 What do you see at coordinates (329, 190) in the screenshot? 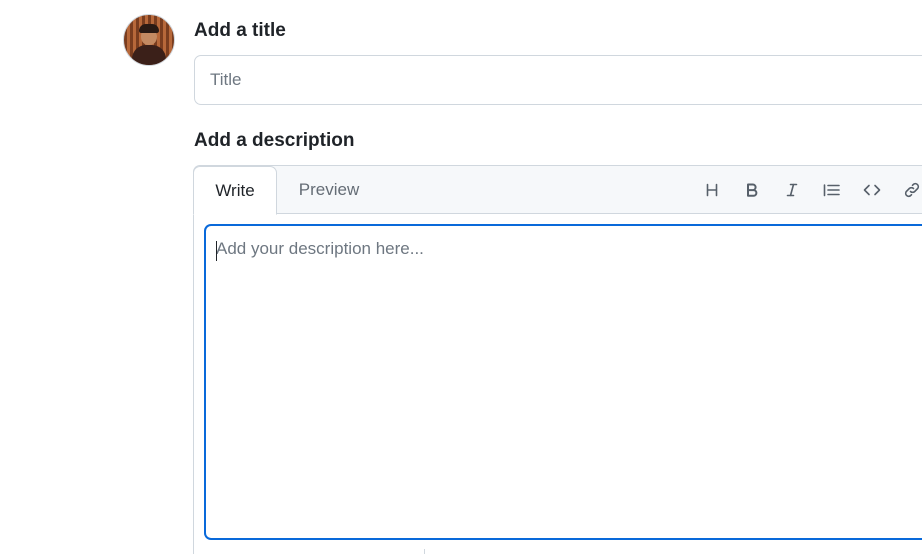
I see `tab-preview: Preview` at bounding box center [329, 190].